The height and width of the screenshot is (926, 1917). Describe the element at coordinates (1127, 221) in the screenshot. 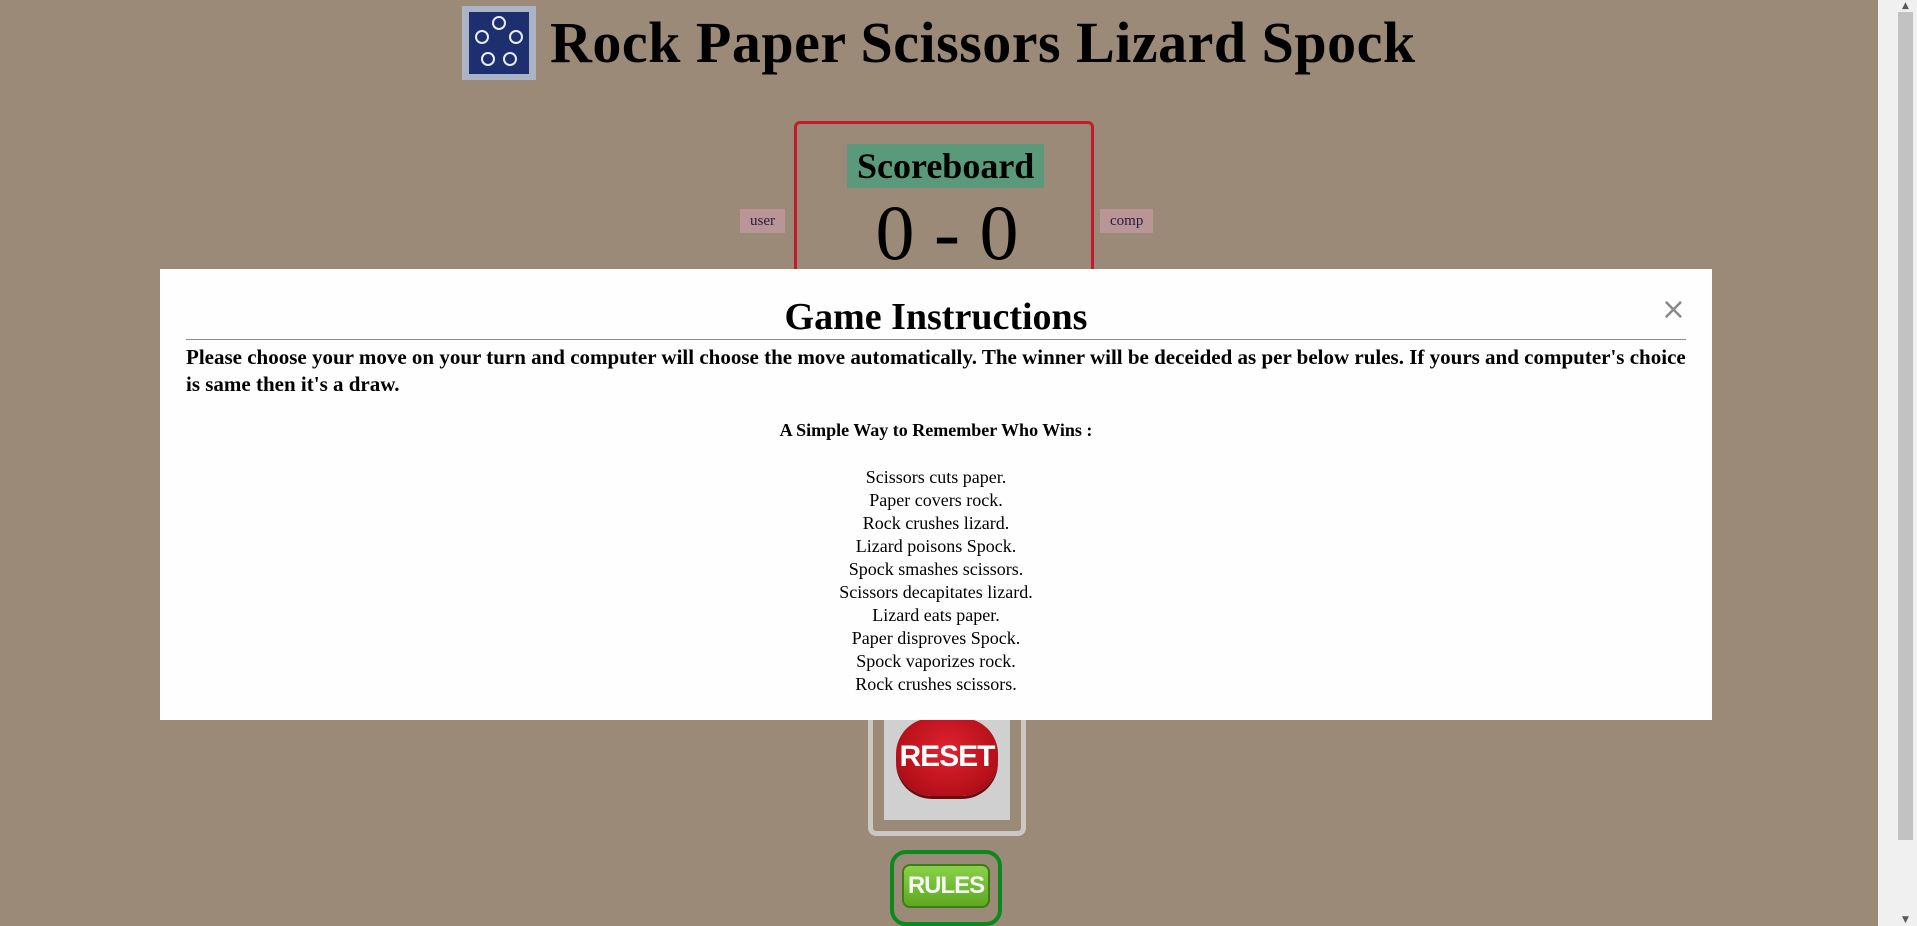

I see `comp-score-label: comp` at that location.